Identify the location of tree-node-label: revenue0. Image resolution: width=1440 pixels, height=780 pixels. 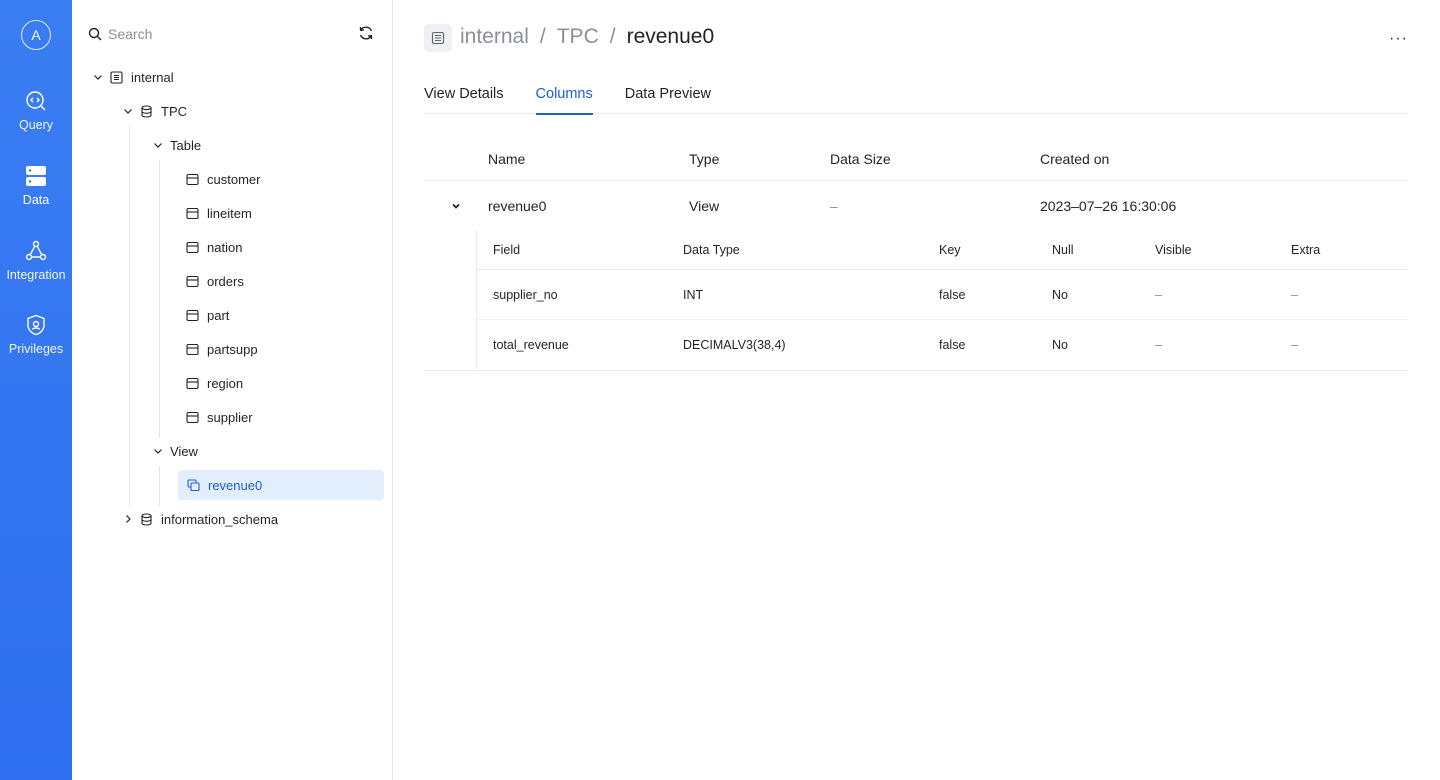
(235, 485).